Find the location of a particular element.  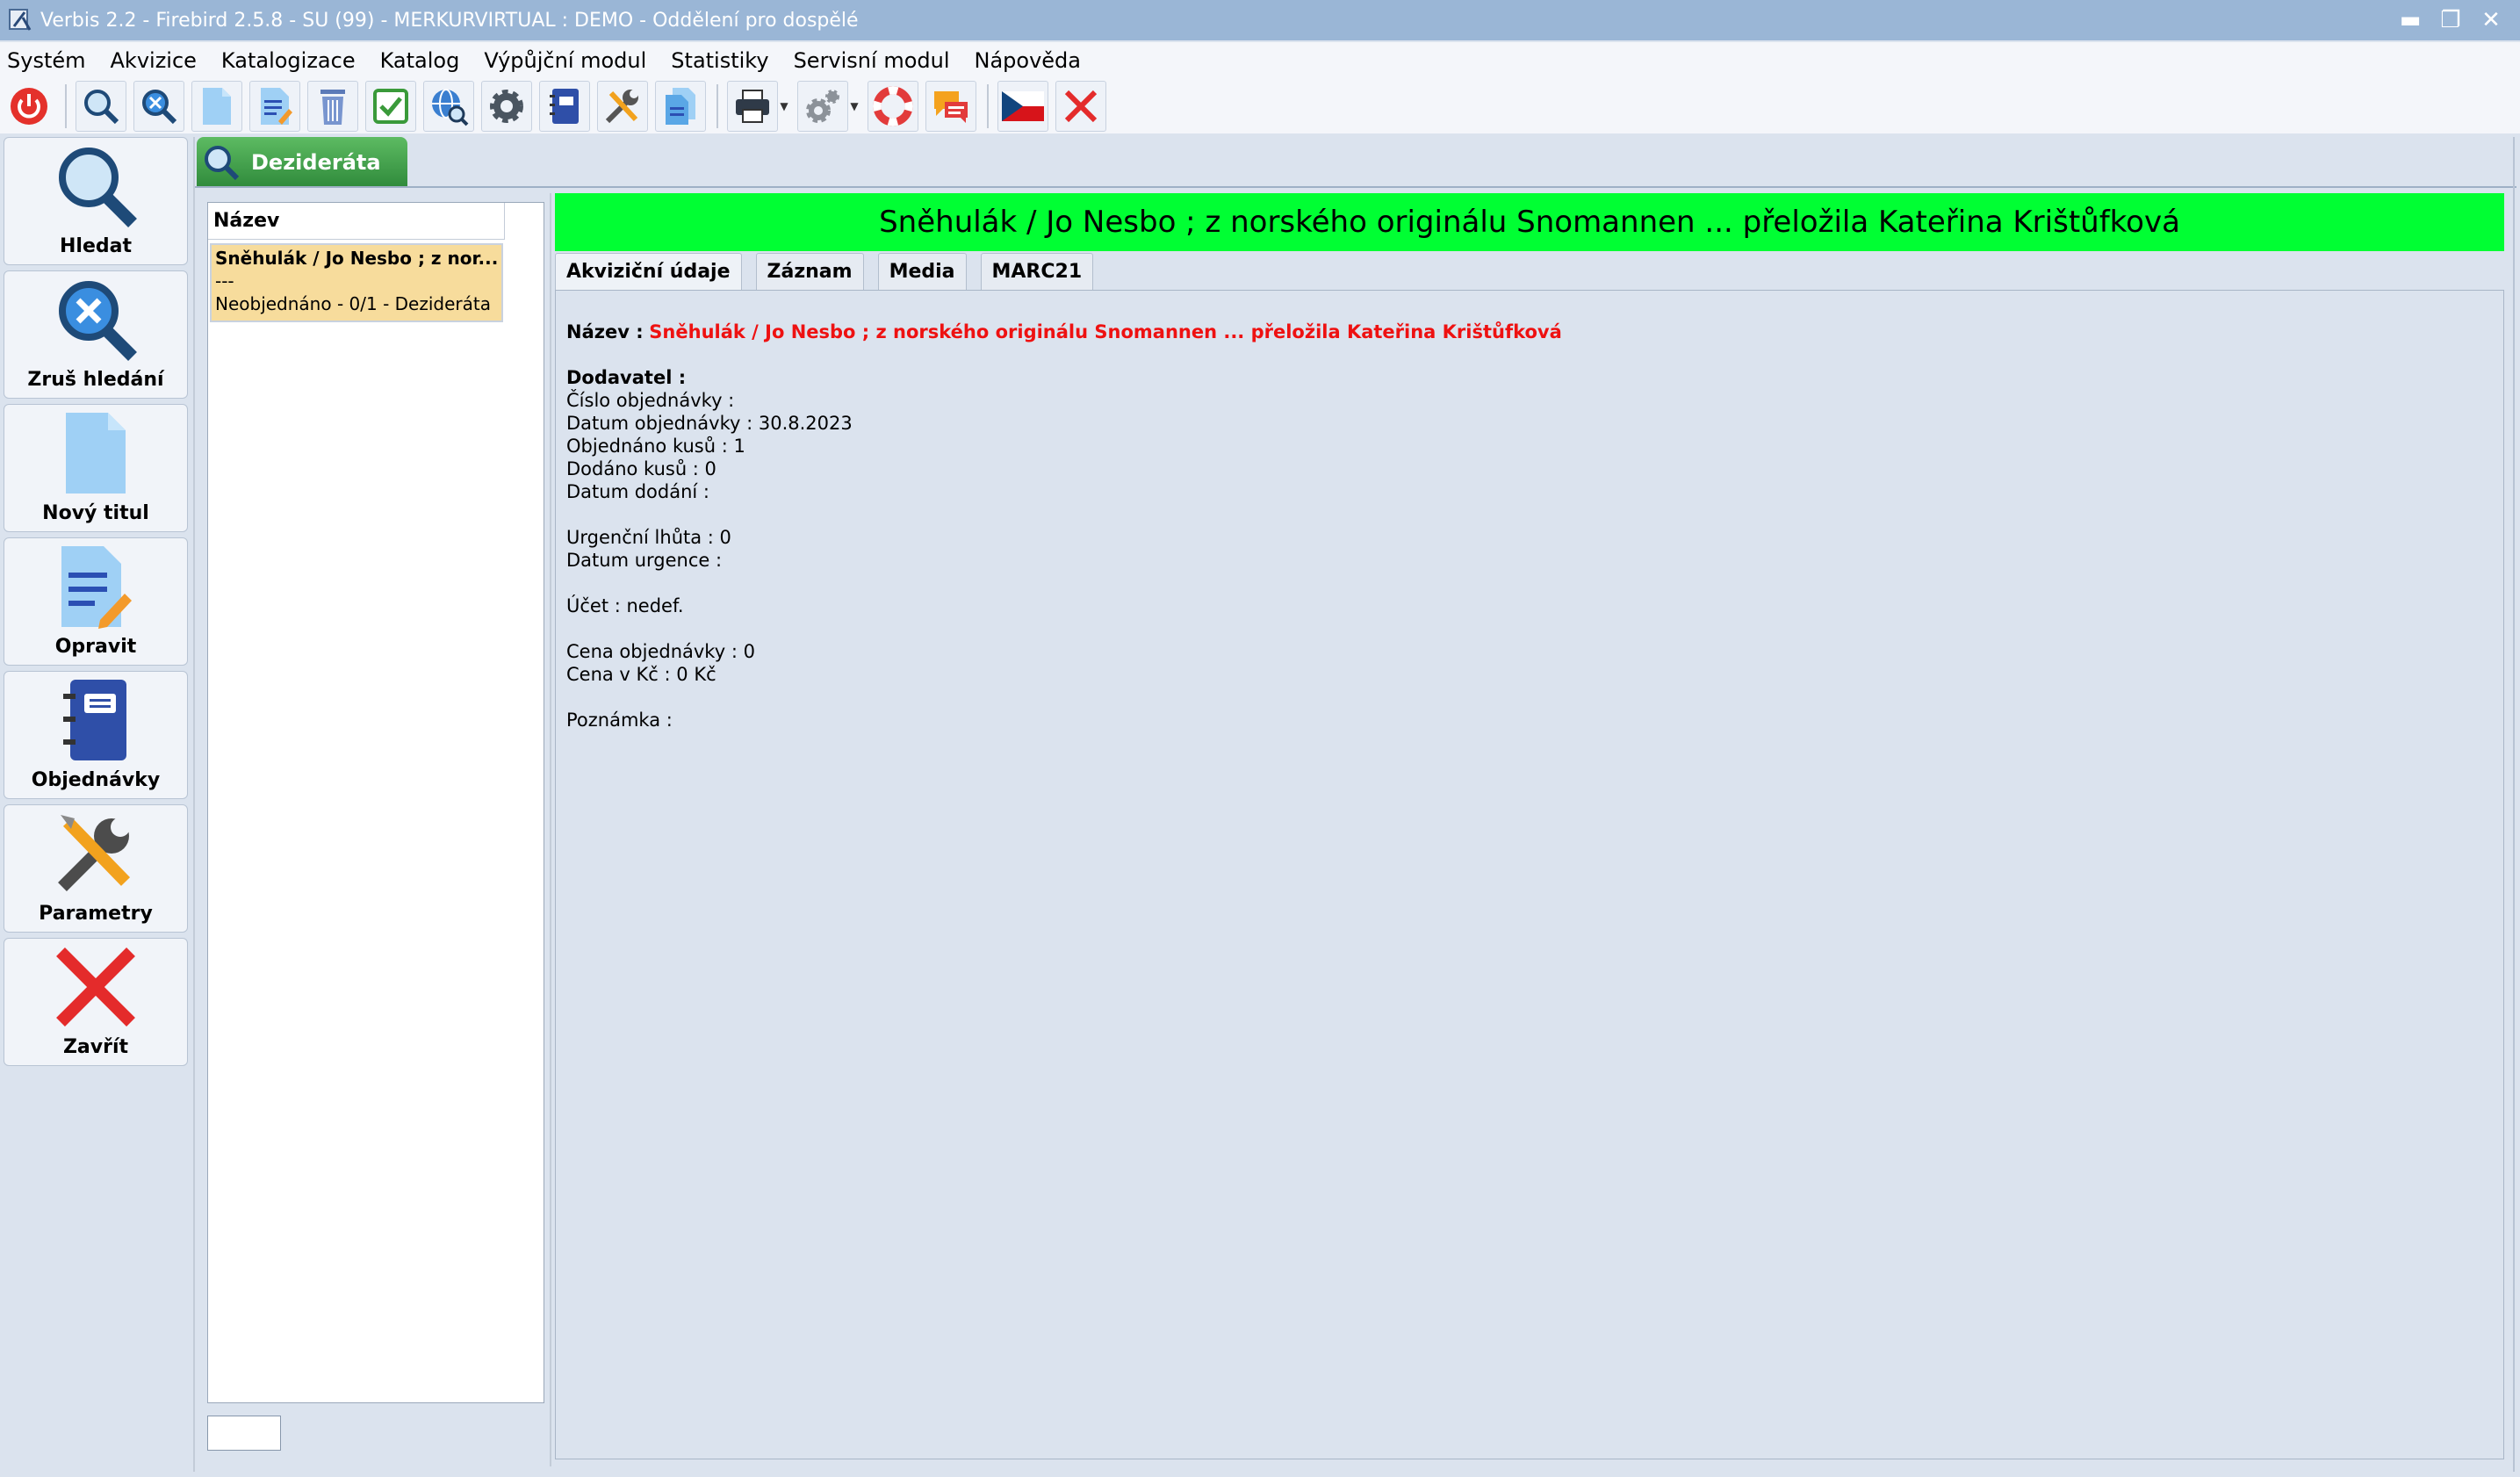

checkbox-icon is located at coordinates (390, 106).